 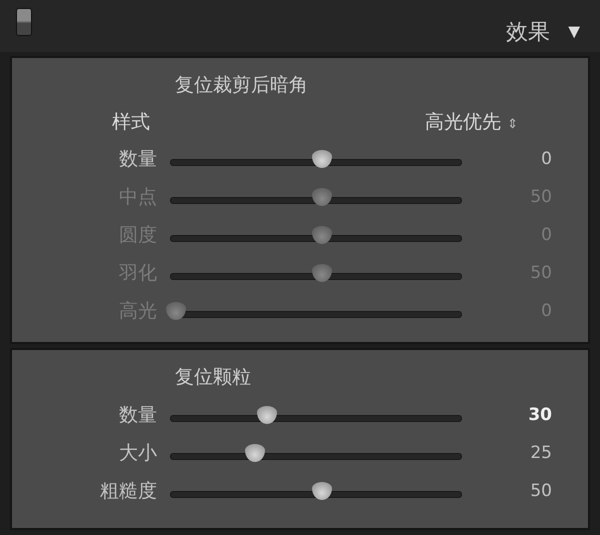 What do you see at coordinates (512, 453) in the screenshot?
I see `slider-value: 25` at bounding box center [512, 453].